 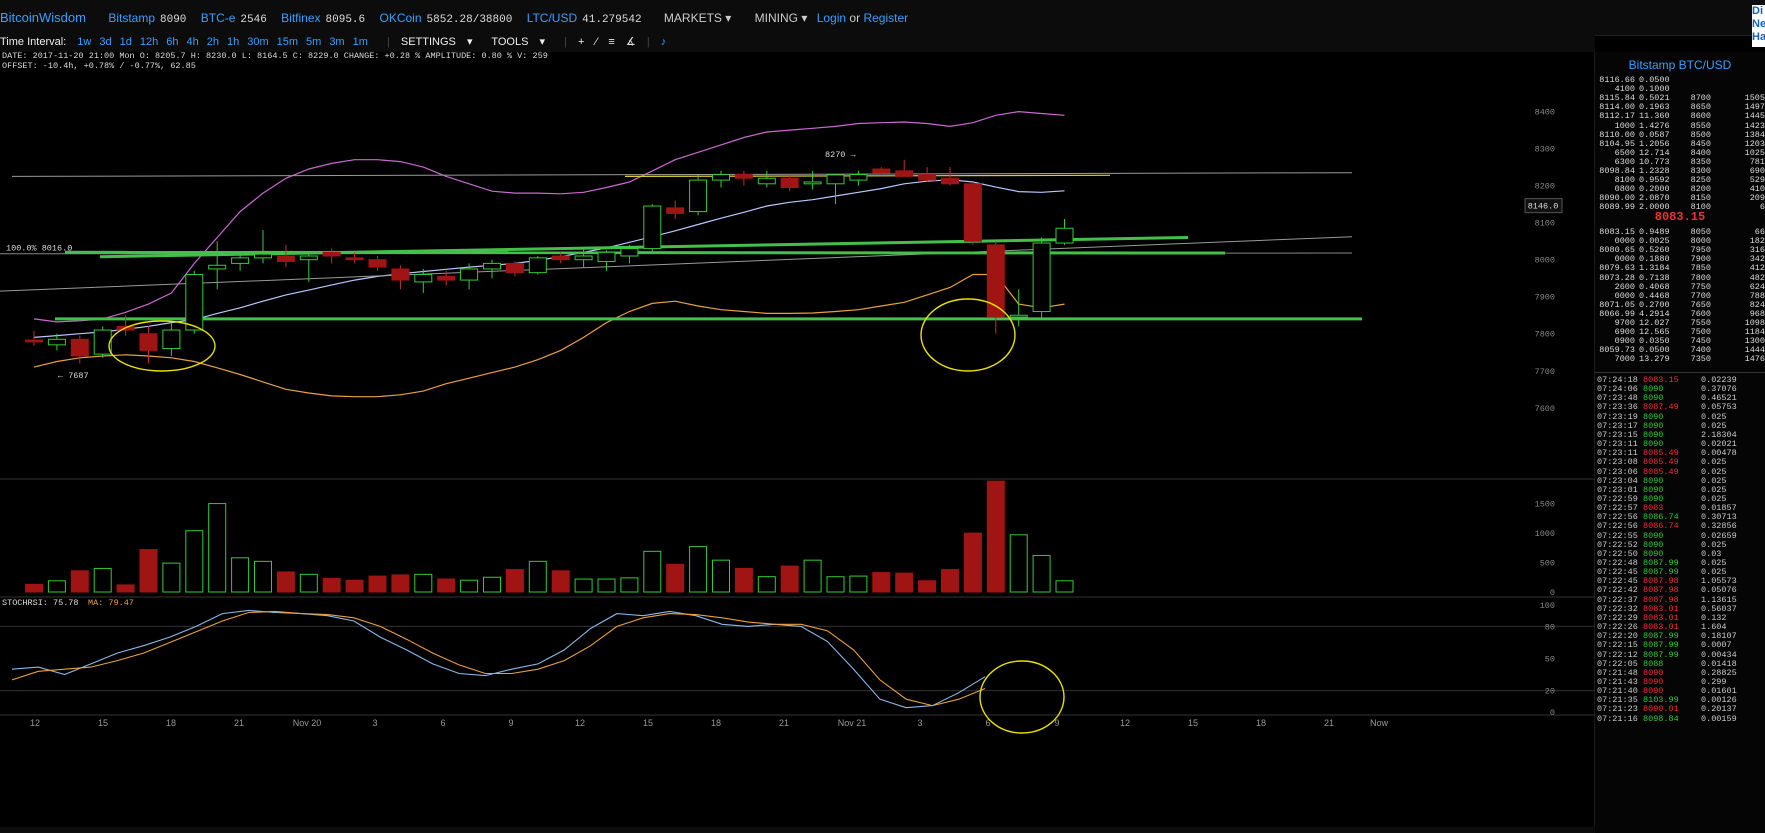 What do you see at coordinates (1329, 723) in the screenshot?
I see `time-tick-label: 21` at bounding box center [1329, 723].